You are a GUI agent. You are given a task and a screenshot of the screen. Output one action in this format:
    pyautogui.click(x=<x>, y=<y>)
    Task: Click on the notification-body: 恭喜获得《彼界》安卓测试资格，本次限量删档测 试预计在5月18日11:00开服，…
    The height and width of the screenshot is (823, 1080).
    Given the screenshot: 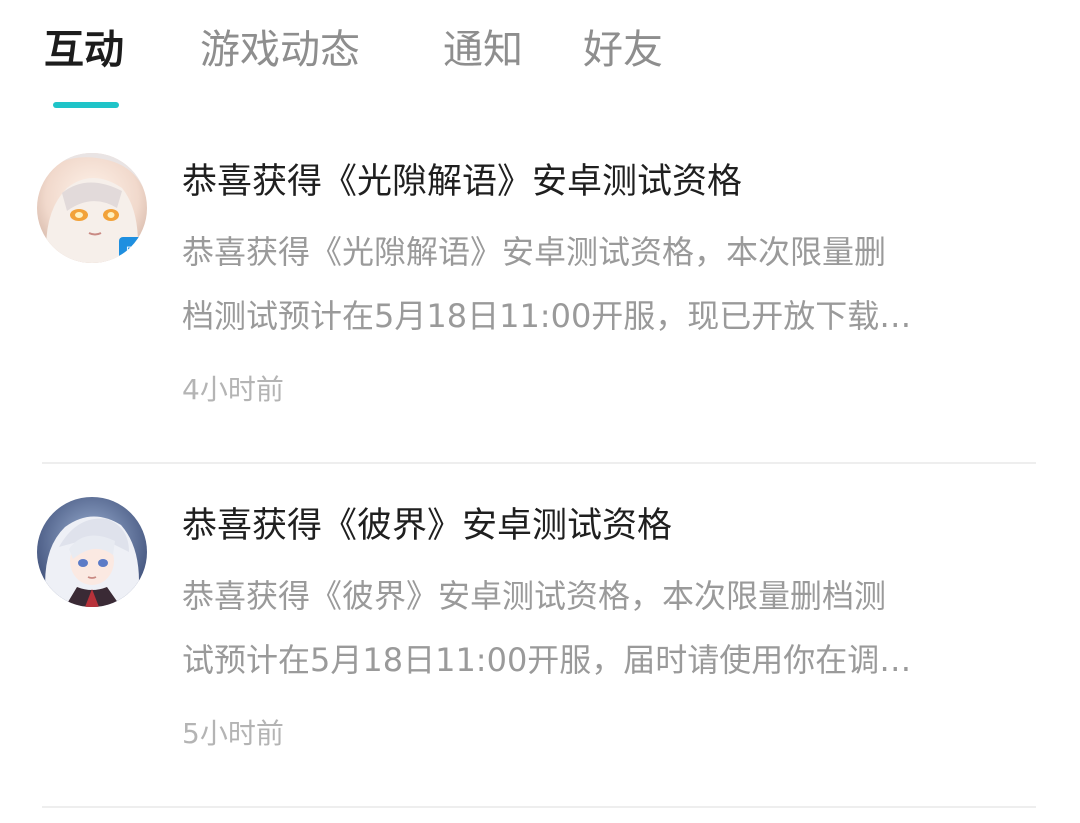 What is the action you would take?
    pyautogui.click(x=612, y=628)
    